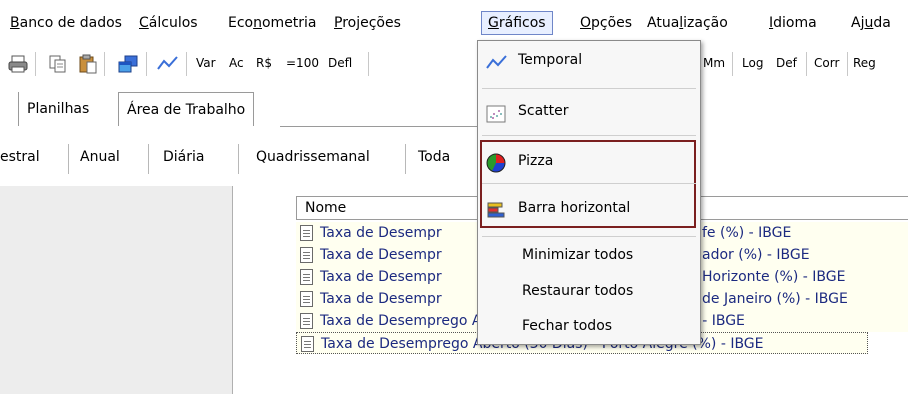 The height and width of the screenshot is (394, 908). Describe the element at coordinates (128, 64) in the screenshot. I see `window-icon` at that location.